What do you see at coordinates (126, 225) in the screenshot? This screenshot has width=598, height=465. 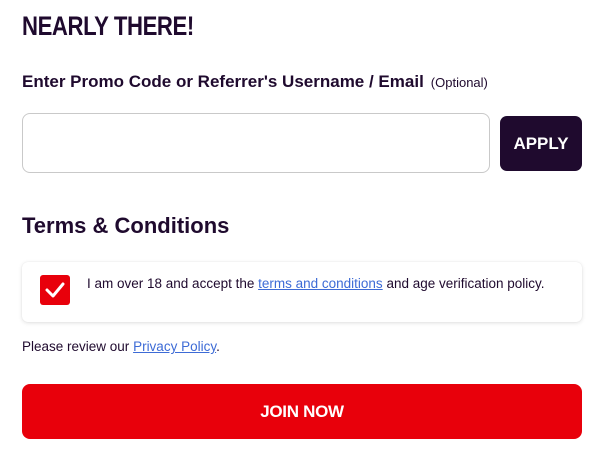 I see `terms-heading: Terms & Conditions` at bounding box center [126, 225].